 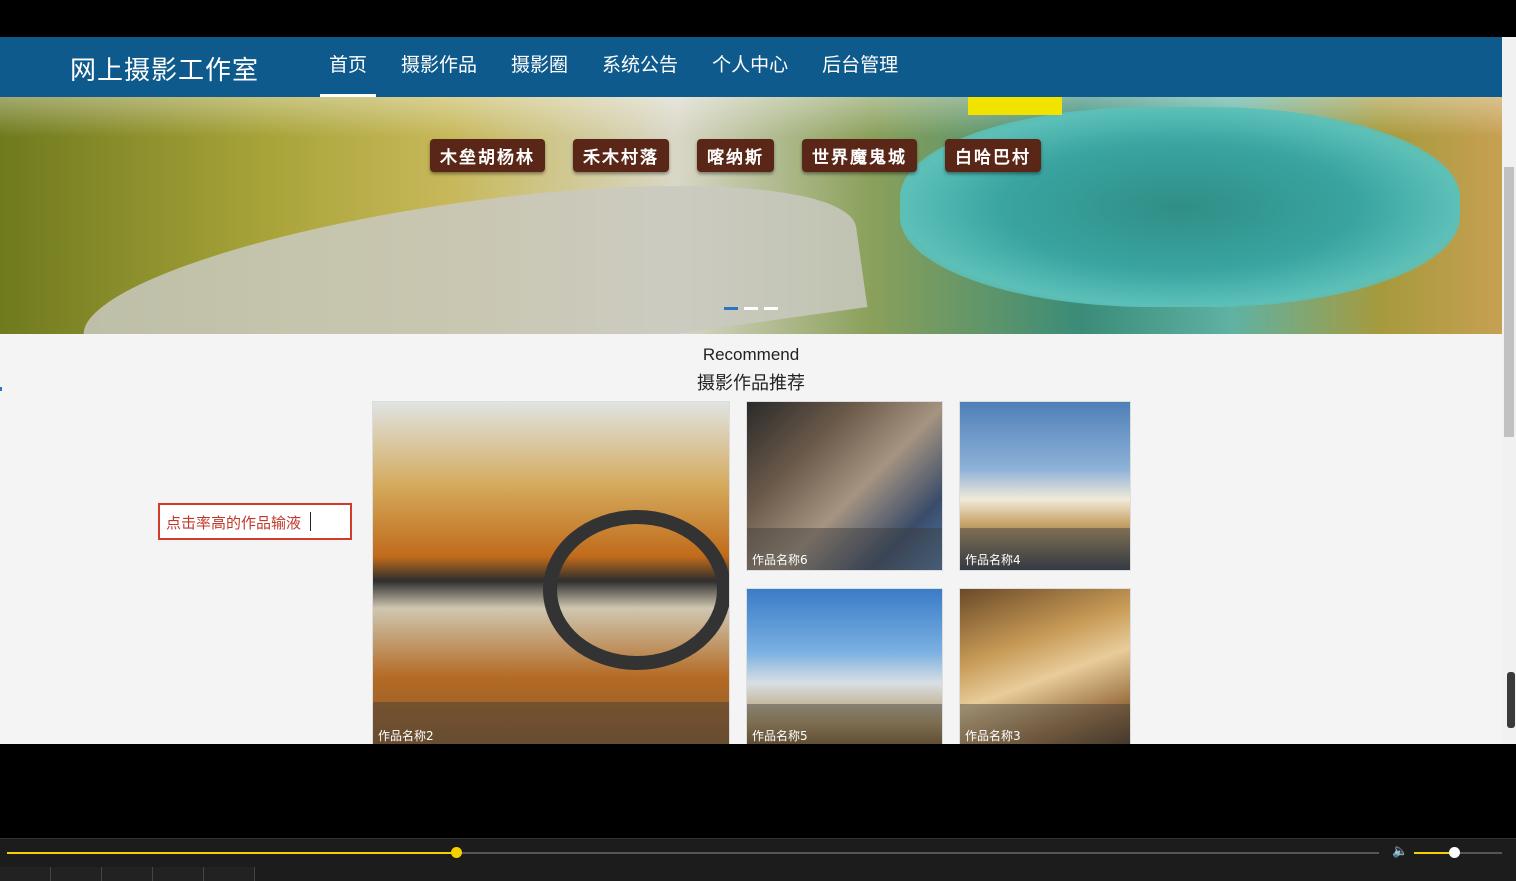 What do you see at coordinates (348, 67) in the screenshot?
I see `nav-home: 首页` at bounding box center [348, 67].